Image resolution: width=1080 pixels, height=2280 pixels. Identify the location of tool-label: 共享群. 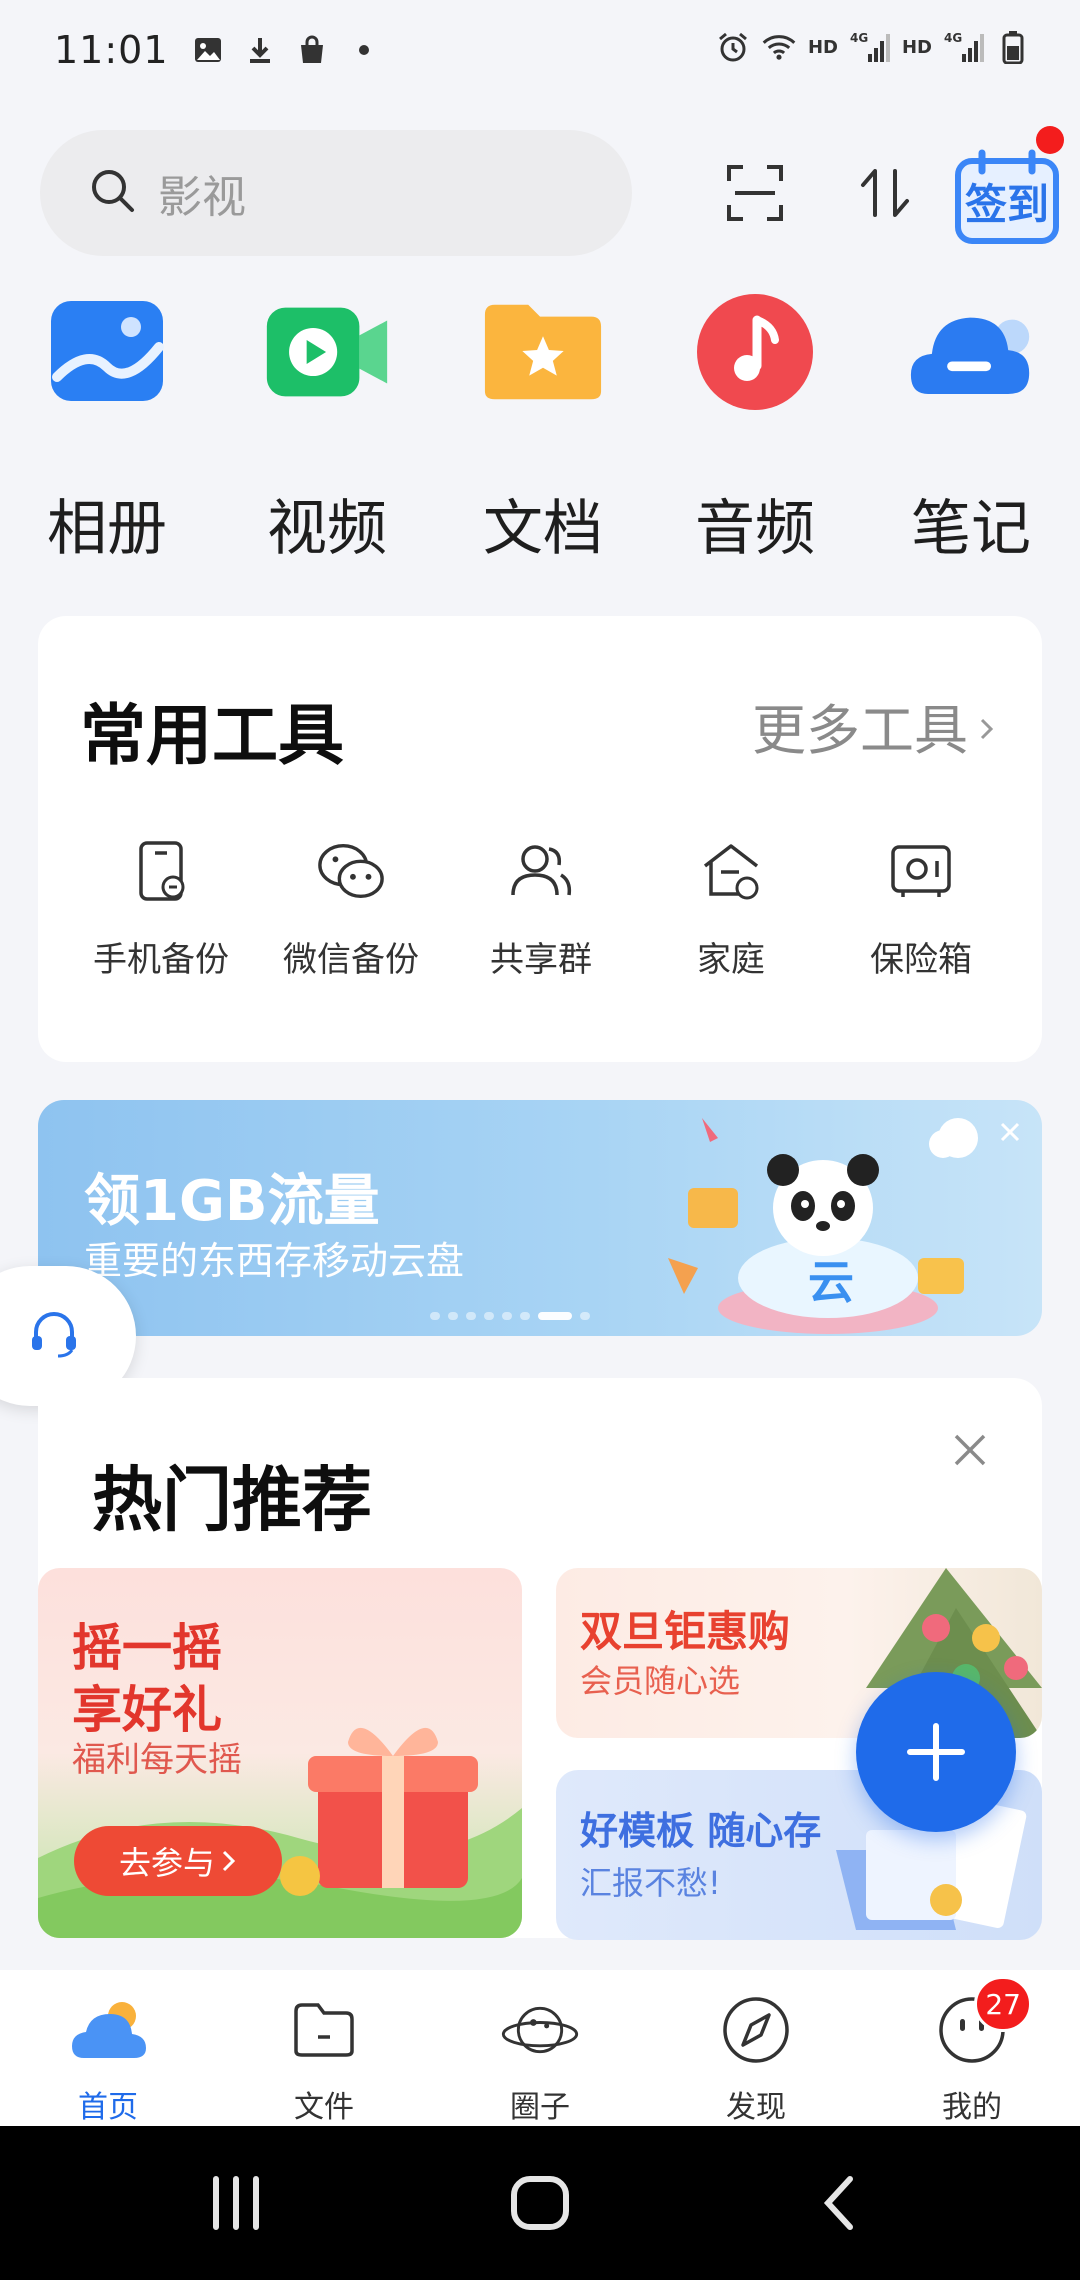
(541, 960).